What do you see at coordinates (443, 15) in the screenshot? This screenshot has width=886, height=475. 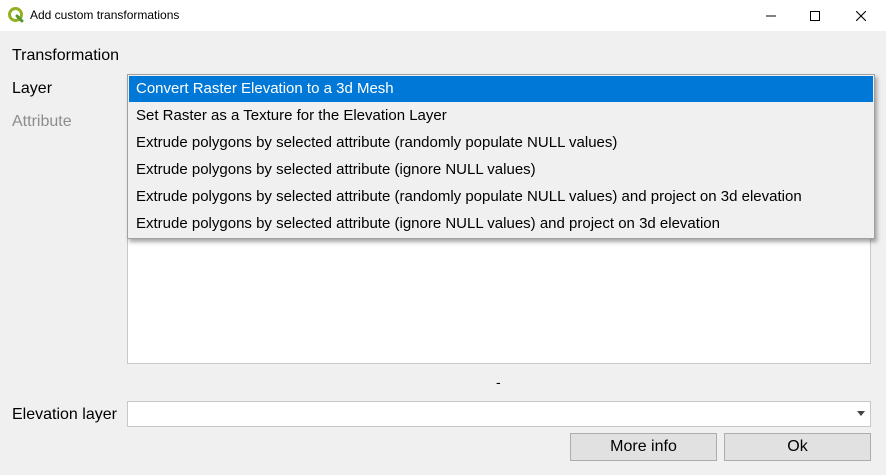 I see `title-bar: Add custom transformations` at bounding box center [443, 15].